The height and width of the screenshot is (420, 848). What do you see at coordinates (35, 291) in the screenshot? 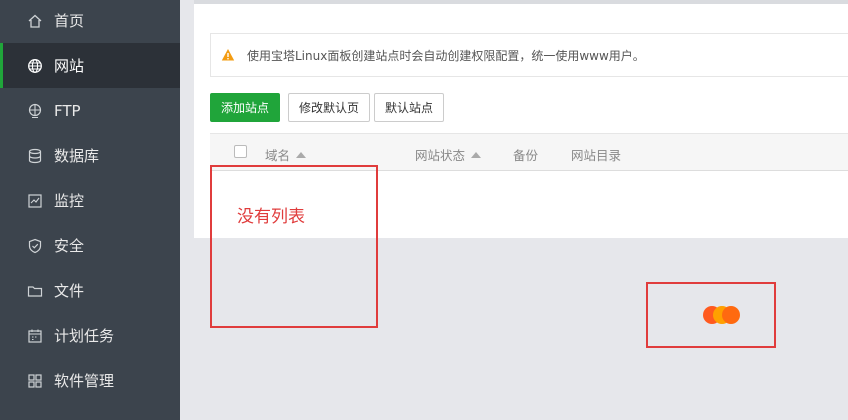
I see `folder-icon` at bounding box center [35, 291].